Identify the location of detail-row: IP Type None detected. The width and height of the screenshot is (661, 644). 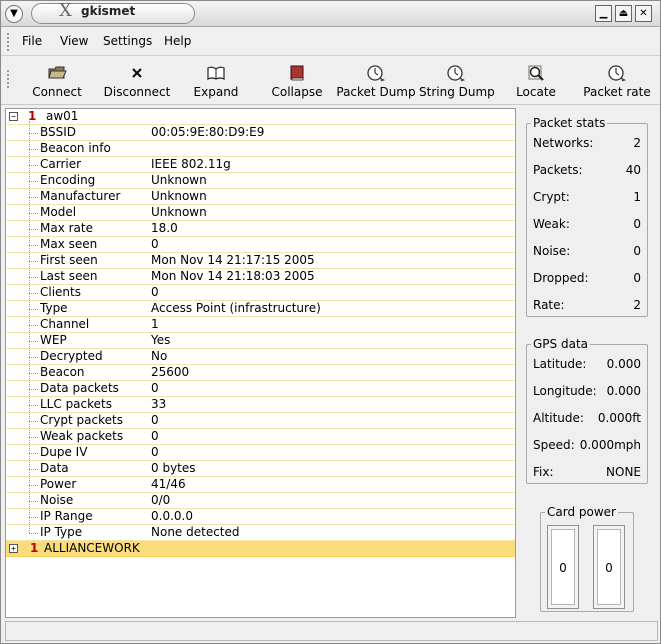
(260, 533).